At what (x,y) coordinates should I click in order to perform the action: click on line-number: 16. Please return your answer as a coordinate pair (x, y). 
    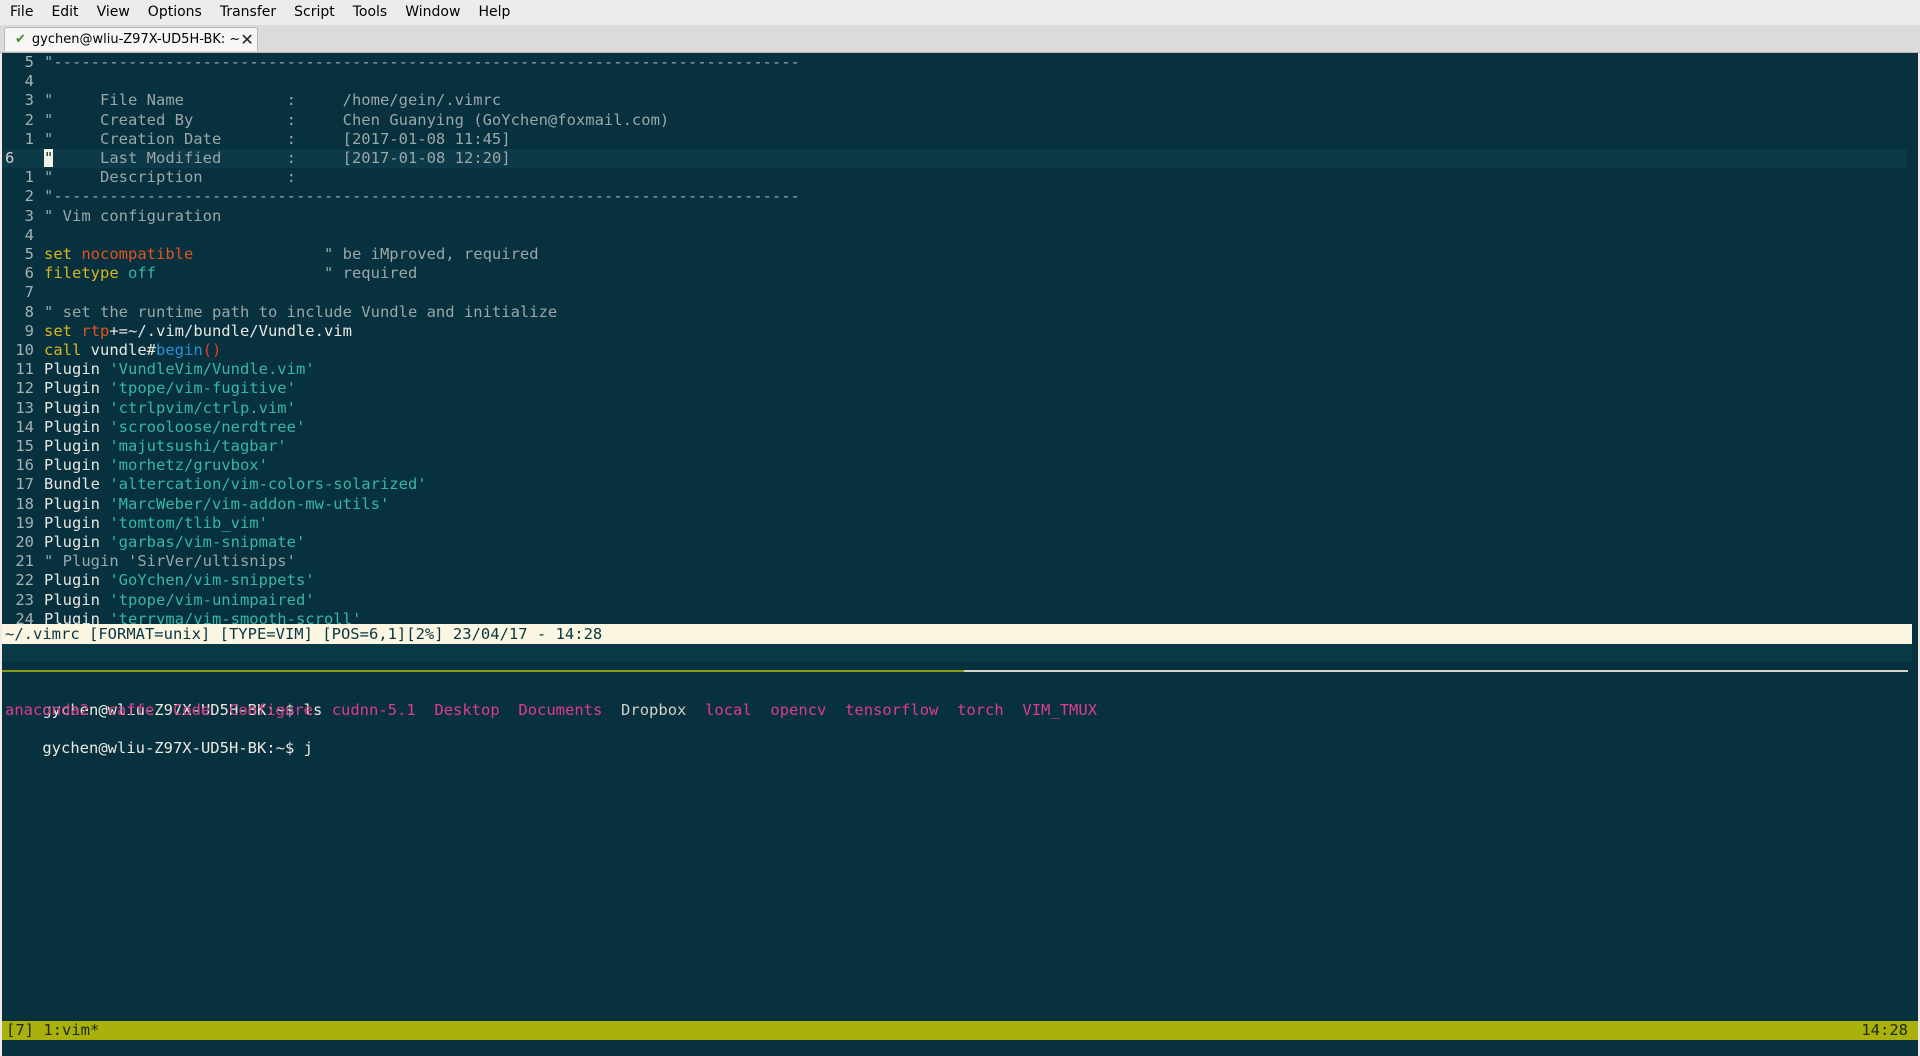
    Looking at the image, I should click on (24, 465).